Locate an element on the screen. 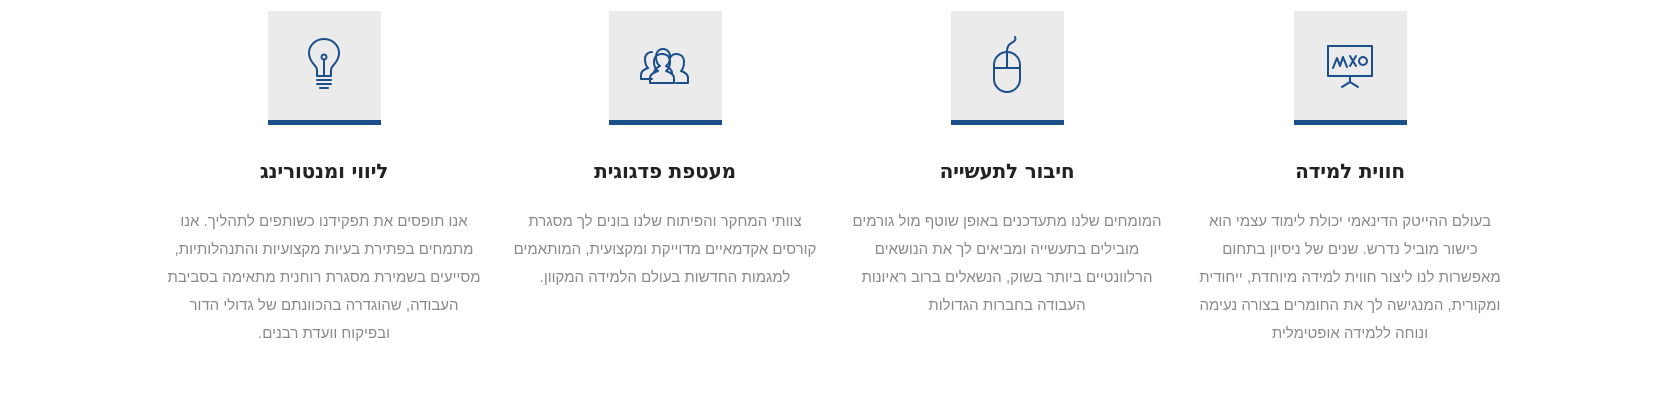 The width and height of the screenshot is (1677, 400). description-line: העבודה, שהוגדרה בהכוונתם של גדולי הדור is located at coordinates (324, 305).